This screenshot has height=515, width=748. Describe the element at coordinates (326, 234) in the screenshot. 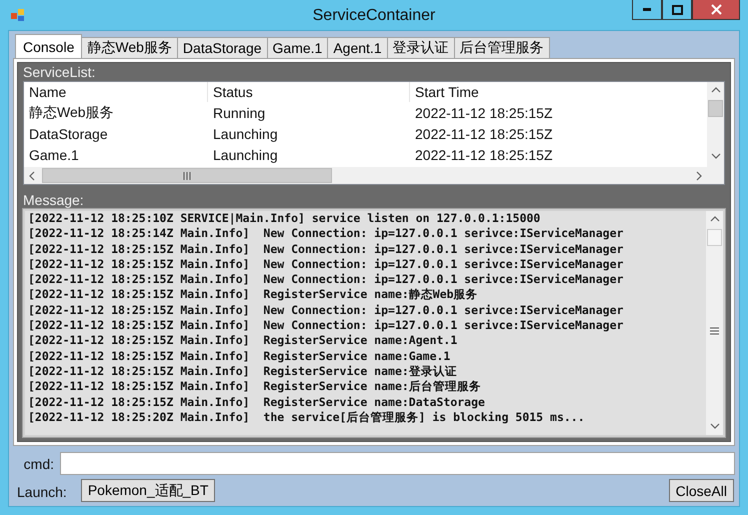

I see `log-line: [2022-11-12 18:25:14Z Main.Info] New Connection: ip=127.0.0.1 serivce:IServiceManager` at that location.